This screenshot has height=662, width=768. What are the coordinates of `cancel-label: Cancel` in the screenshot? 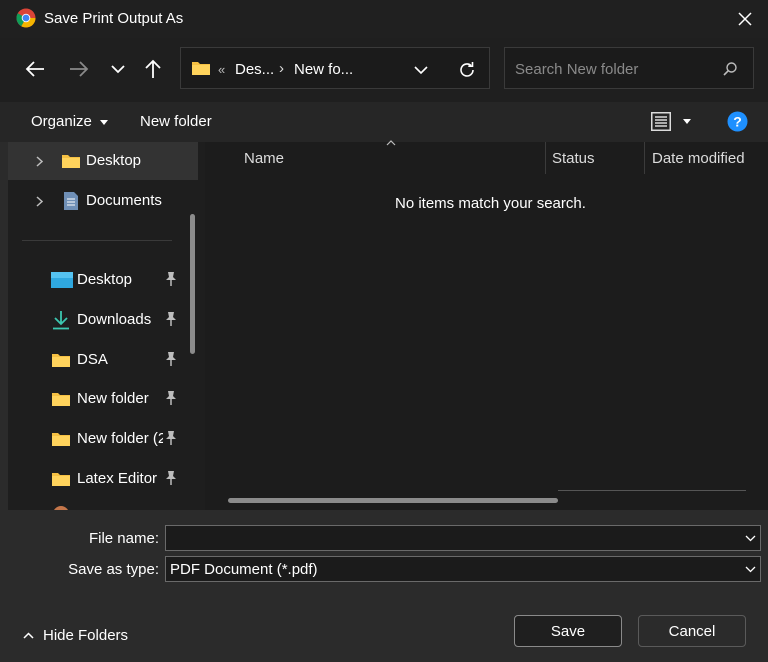 It's located at (692, 631).